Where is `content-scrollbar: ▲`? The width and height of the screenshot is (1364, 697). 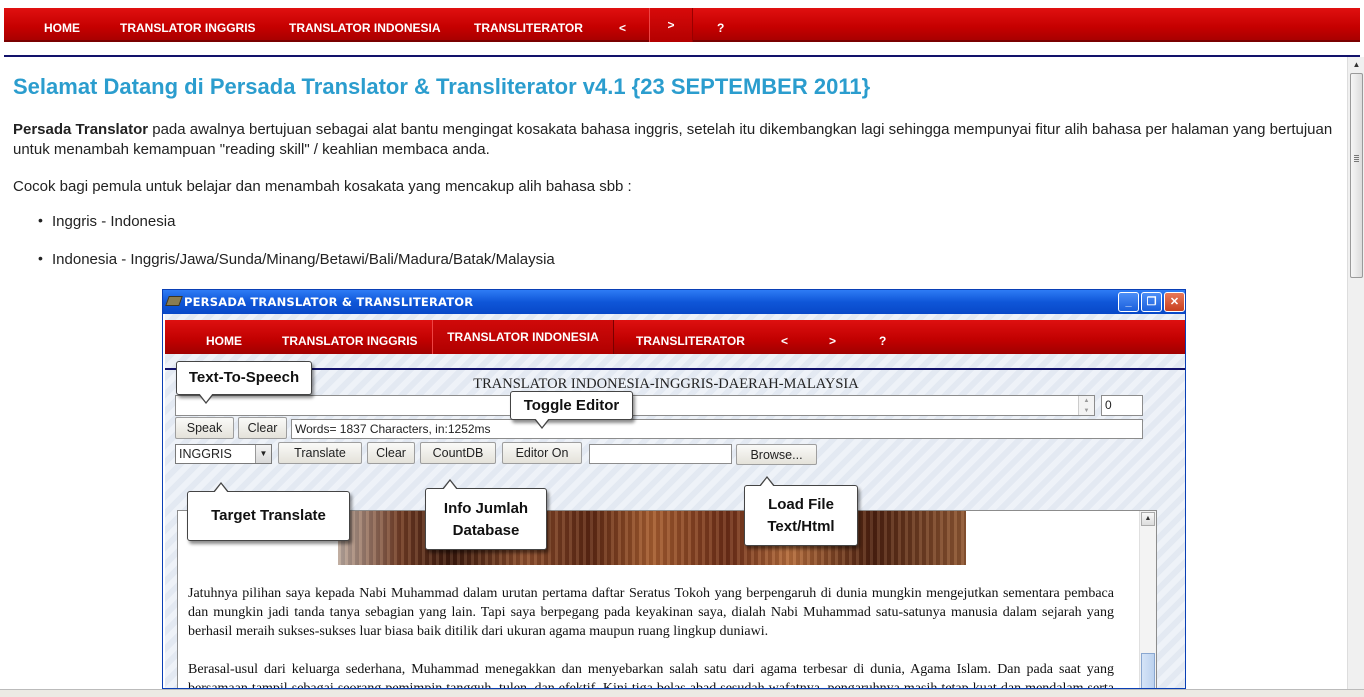 content-scrollbar: ▲ is located at coordinates (1147, 599).